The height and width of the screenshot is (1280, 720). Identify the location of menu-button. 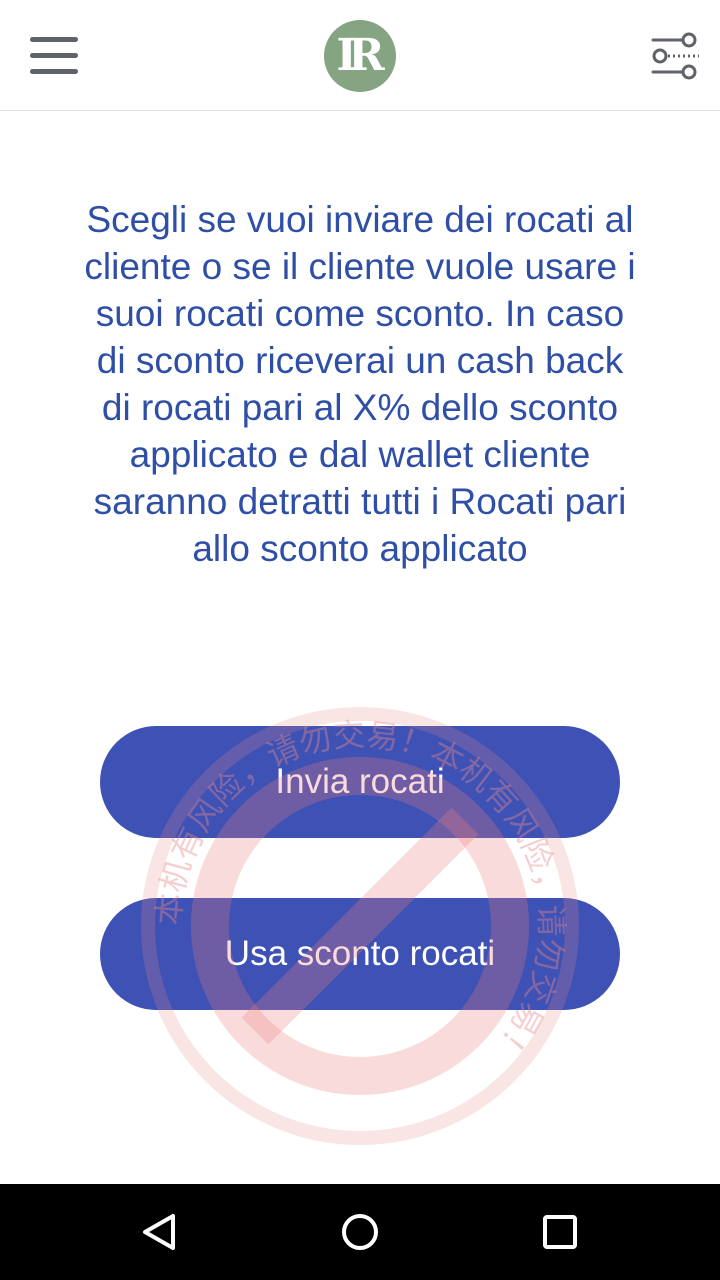
(54, 55).